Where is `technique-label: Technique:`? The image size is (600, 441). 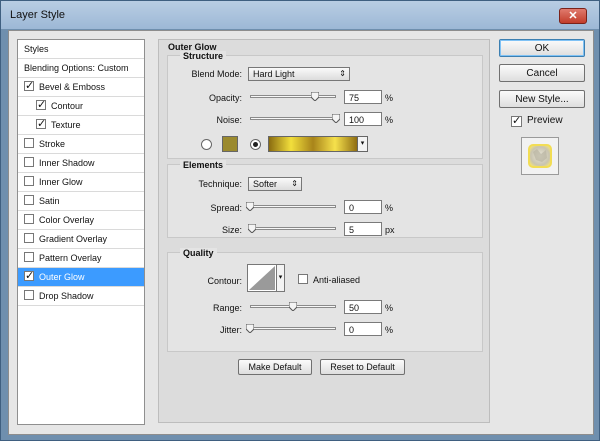
technique-label: Technique: is located at coordinates (220, 184).